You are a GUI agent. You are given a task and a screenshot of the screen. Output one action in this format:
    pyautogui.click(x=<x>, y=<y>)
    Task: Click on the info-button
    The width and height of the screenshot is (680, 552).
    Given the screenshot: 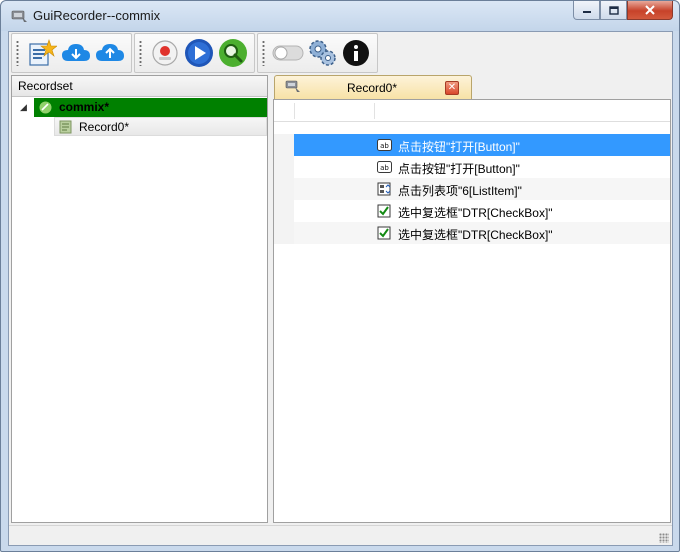 What is the action you would take?
    pyautogui.click(x=356, y=53)
    